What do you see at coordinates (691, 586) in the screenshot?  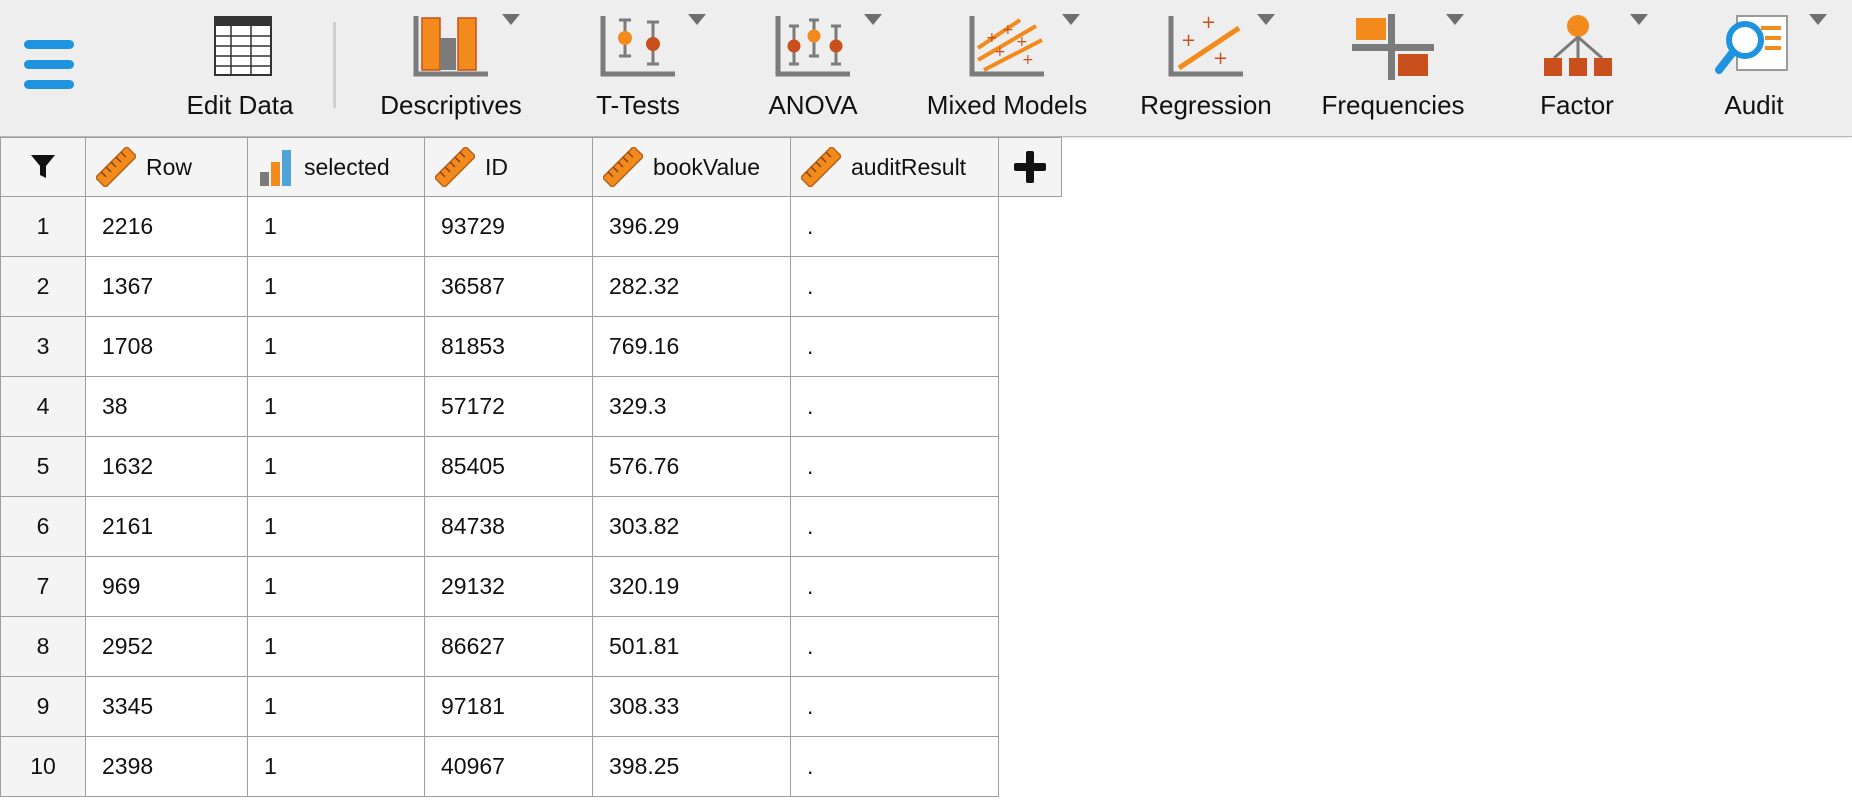 I see `table-cell: 320.19` at bounding box center [691, 586].